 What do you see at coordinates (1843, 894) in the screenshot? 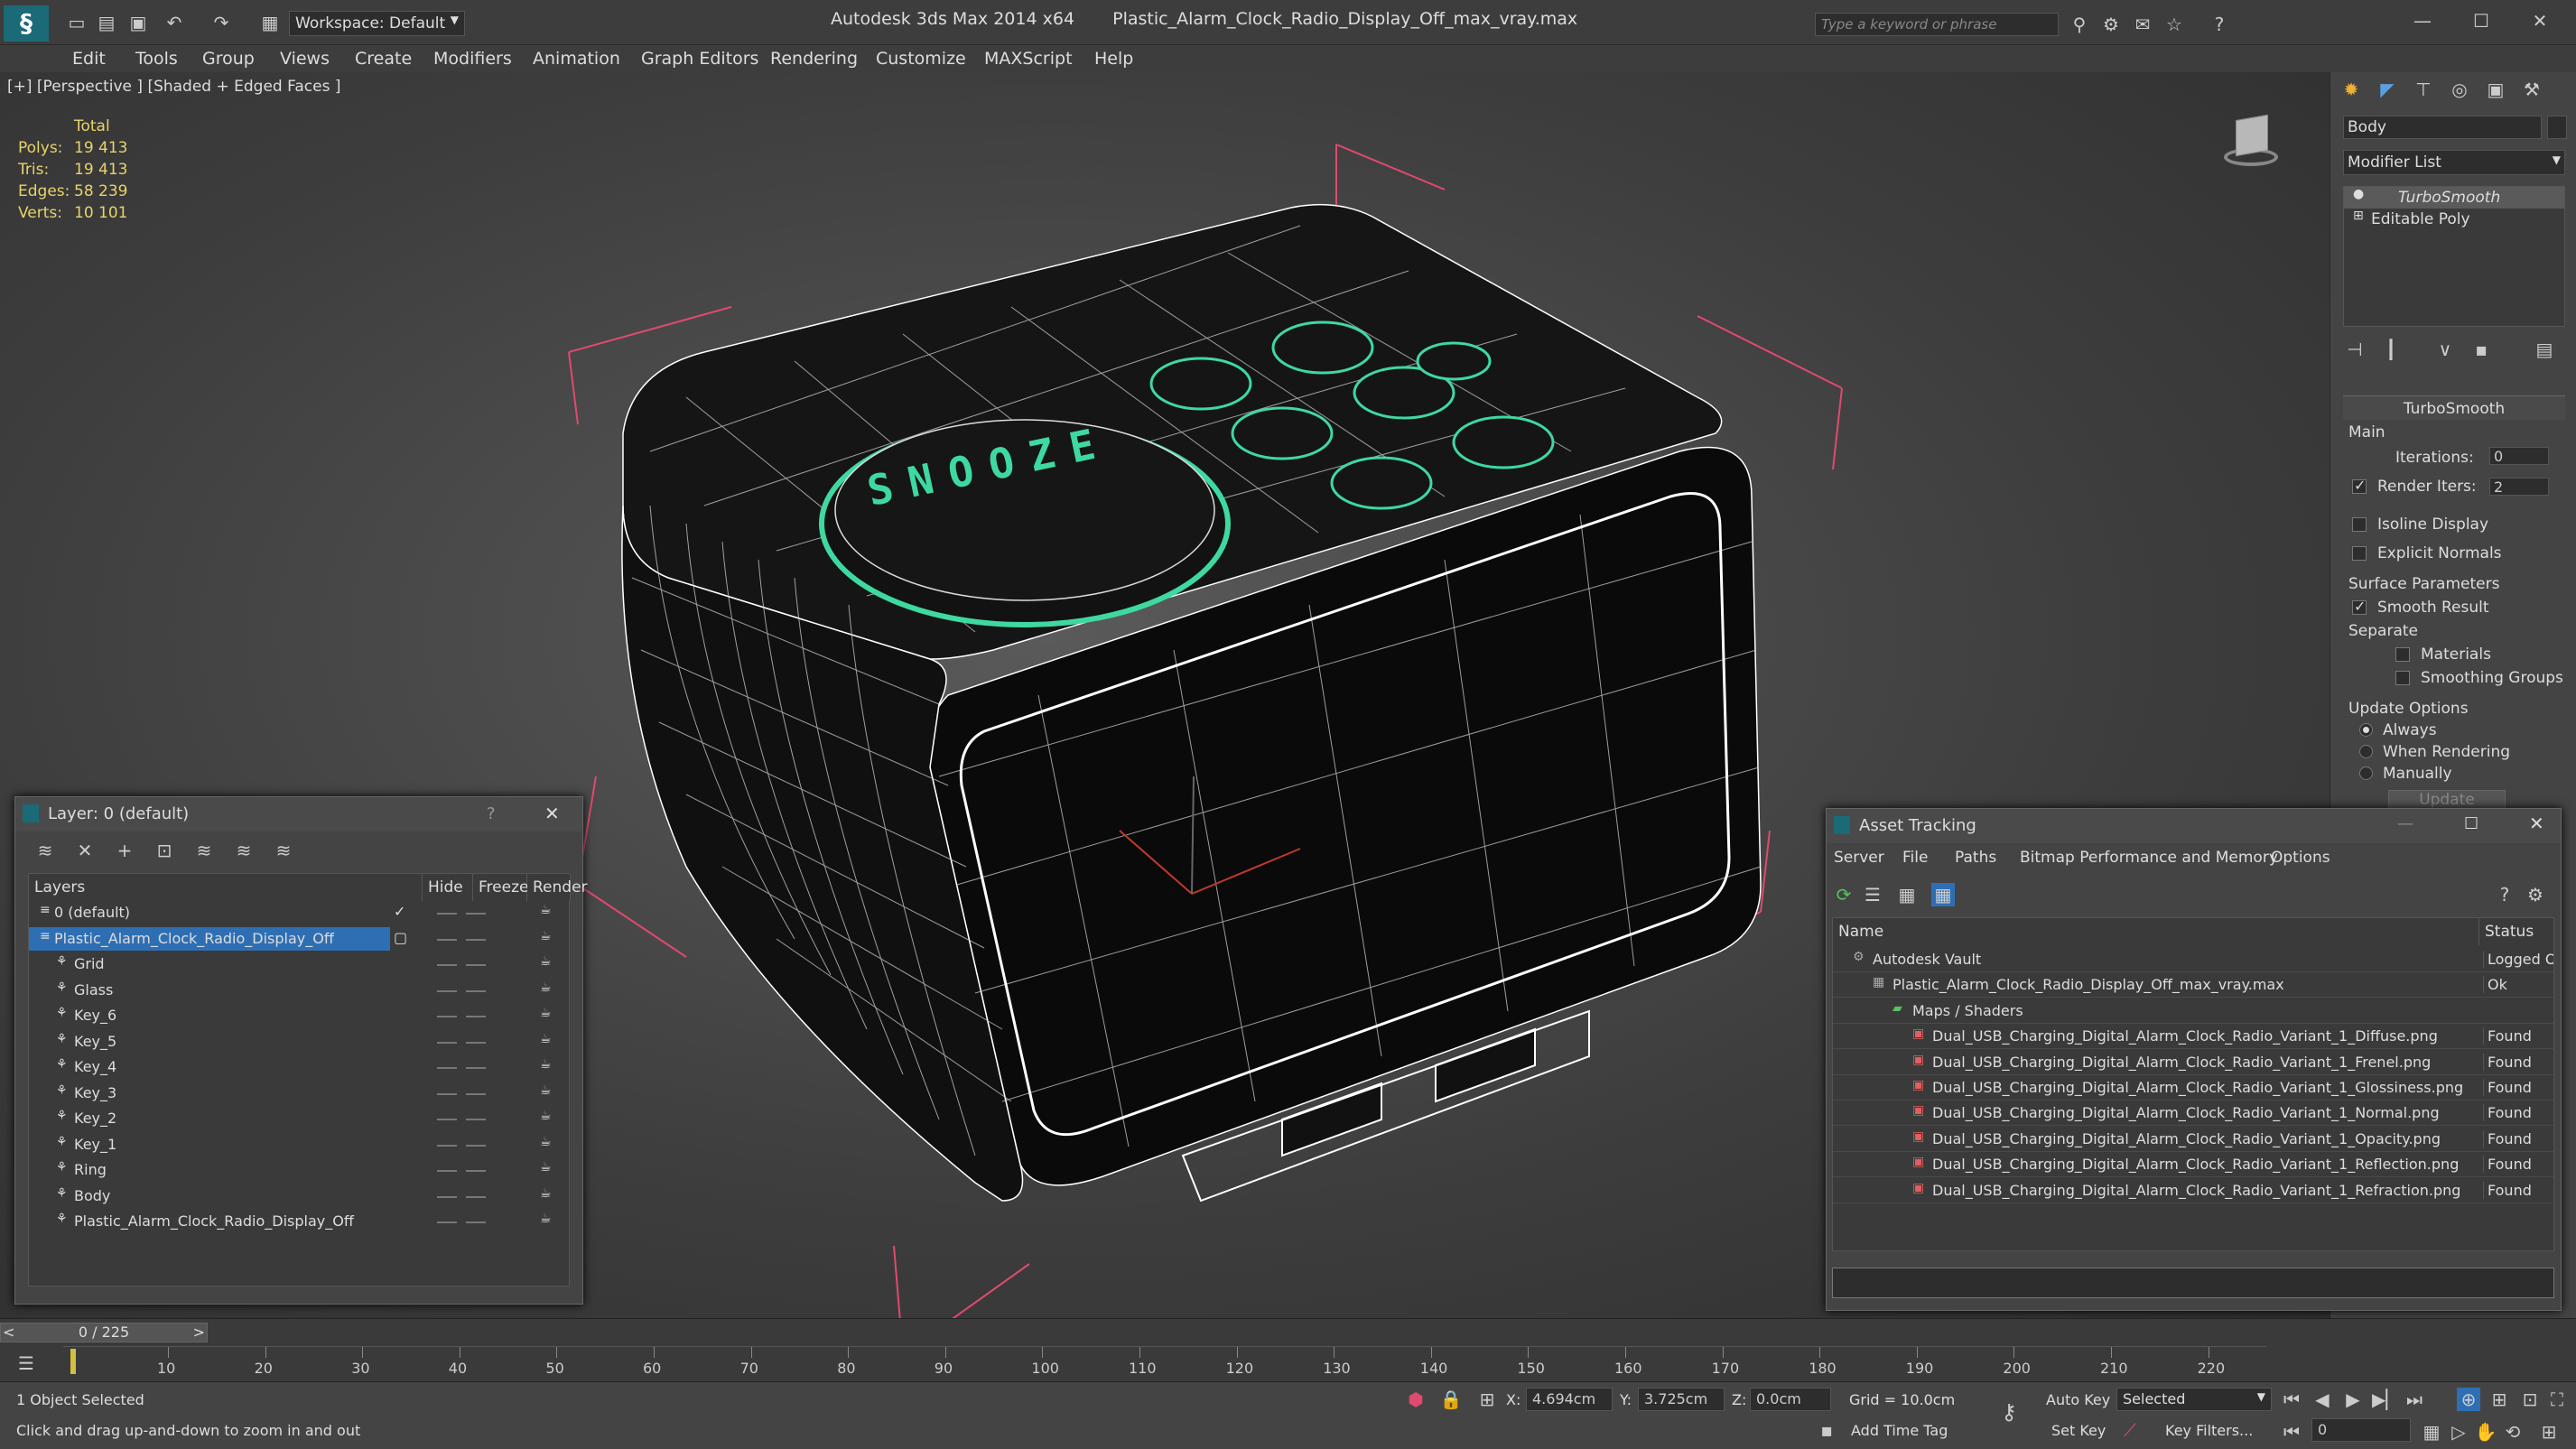
I see `refresh-icon: ⟳` at bounding box center [1843, 894].